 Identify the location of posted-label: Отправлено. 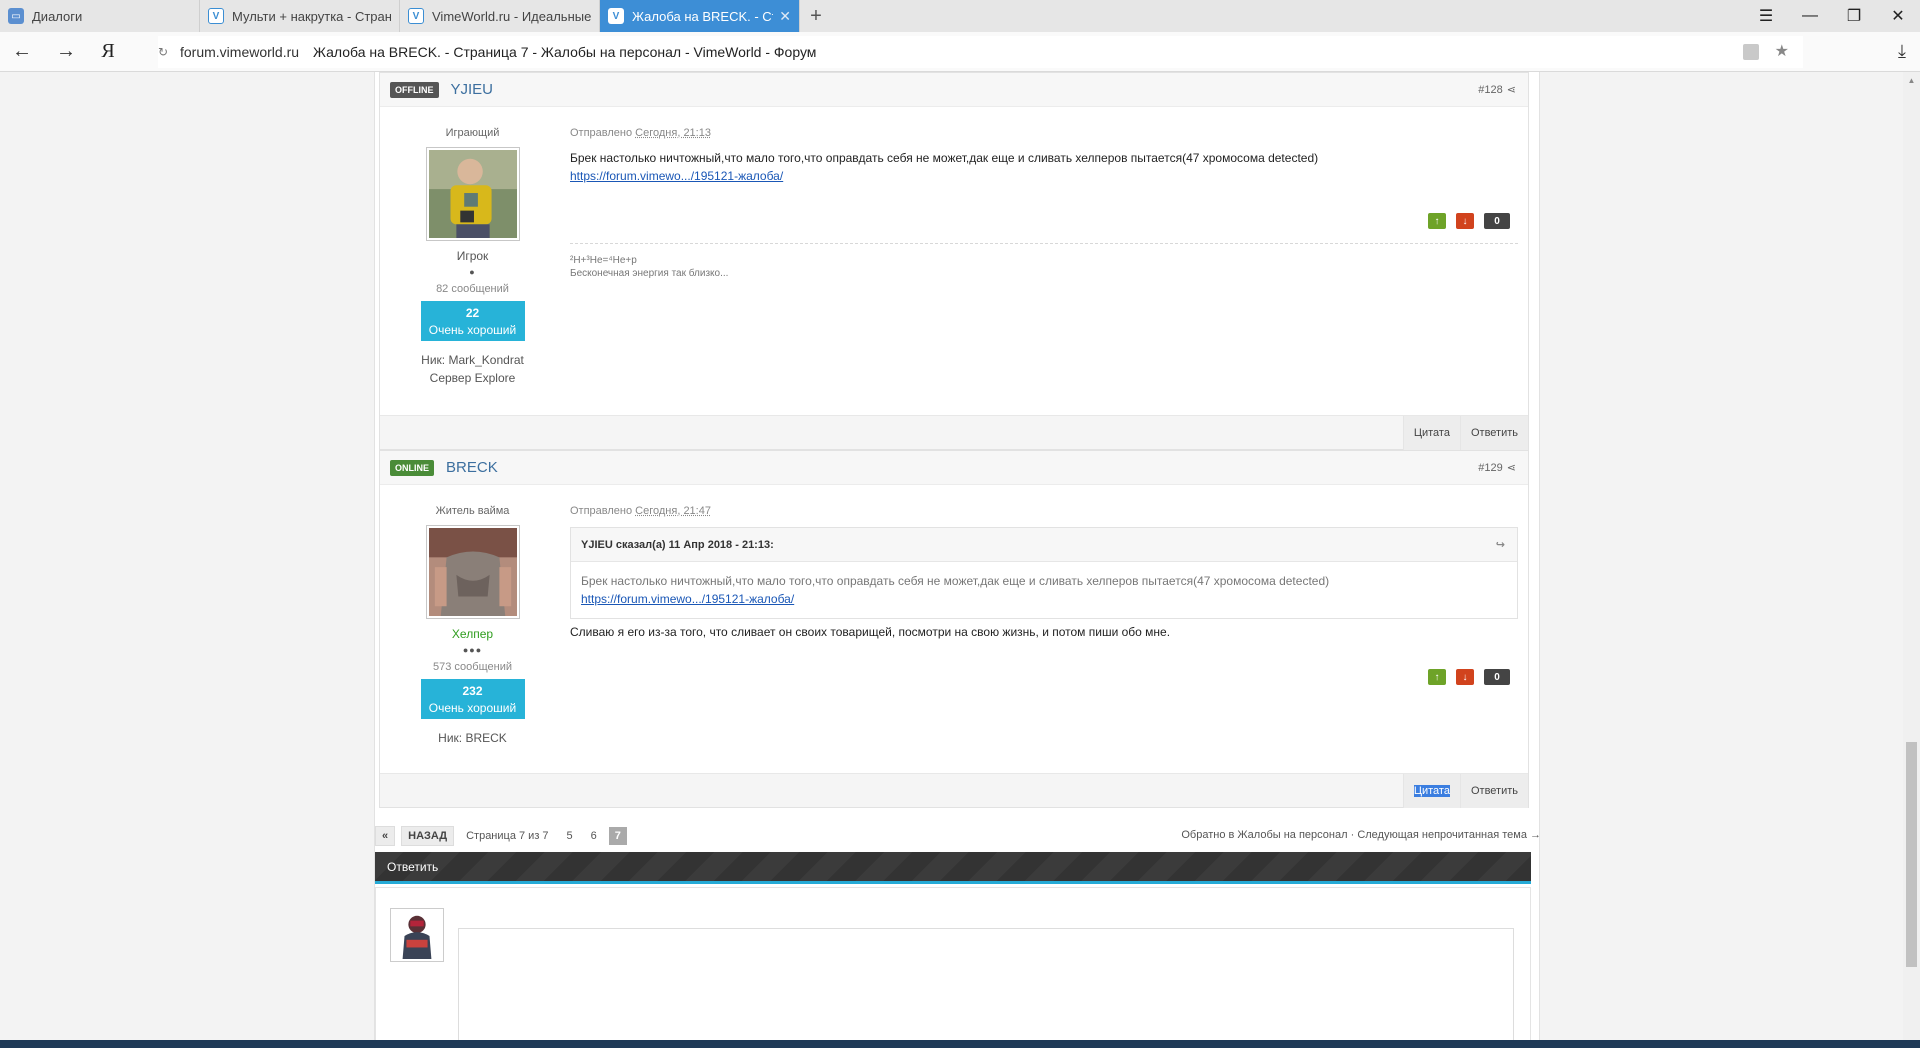
(601, 511).